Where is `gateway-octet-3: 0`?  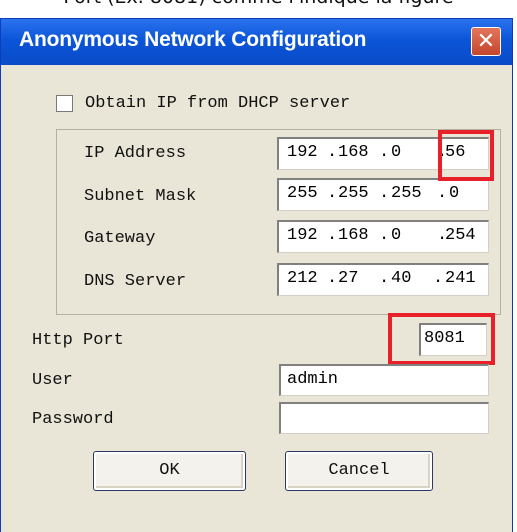 gateway-octet-3: 0 is located at coordinates (396, 235).